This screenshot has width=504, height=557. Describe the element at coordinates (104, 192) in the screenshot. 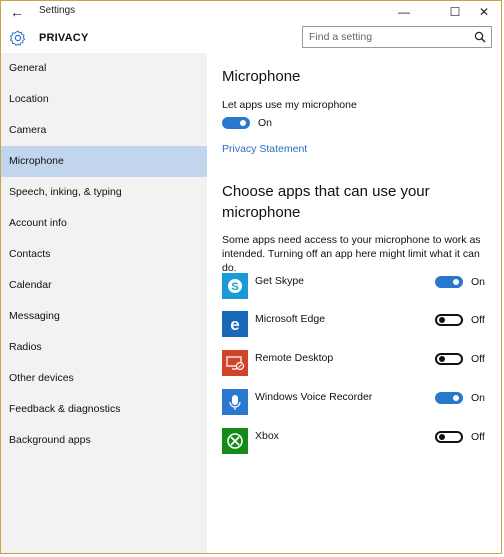

I see `sidebar-item-speech: Speech, inking, & typing` at that location.